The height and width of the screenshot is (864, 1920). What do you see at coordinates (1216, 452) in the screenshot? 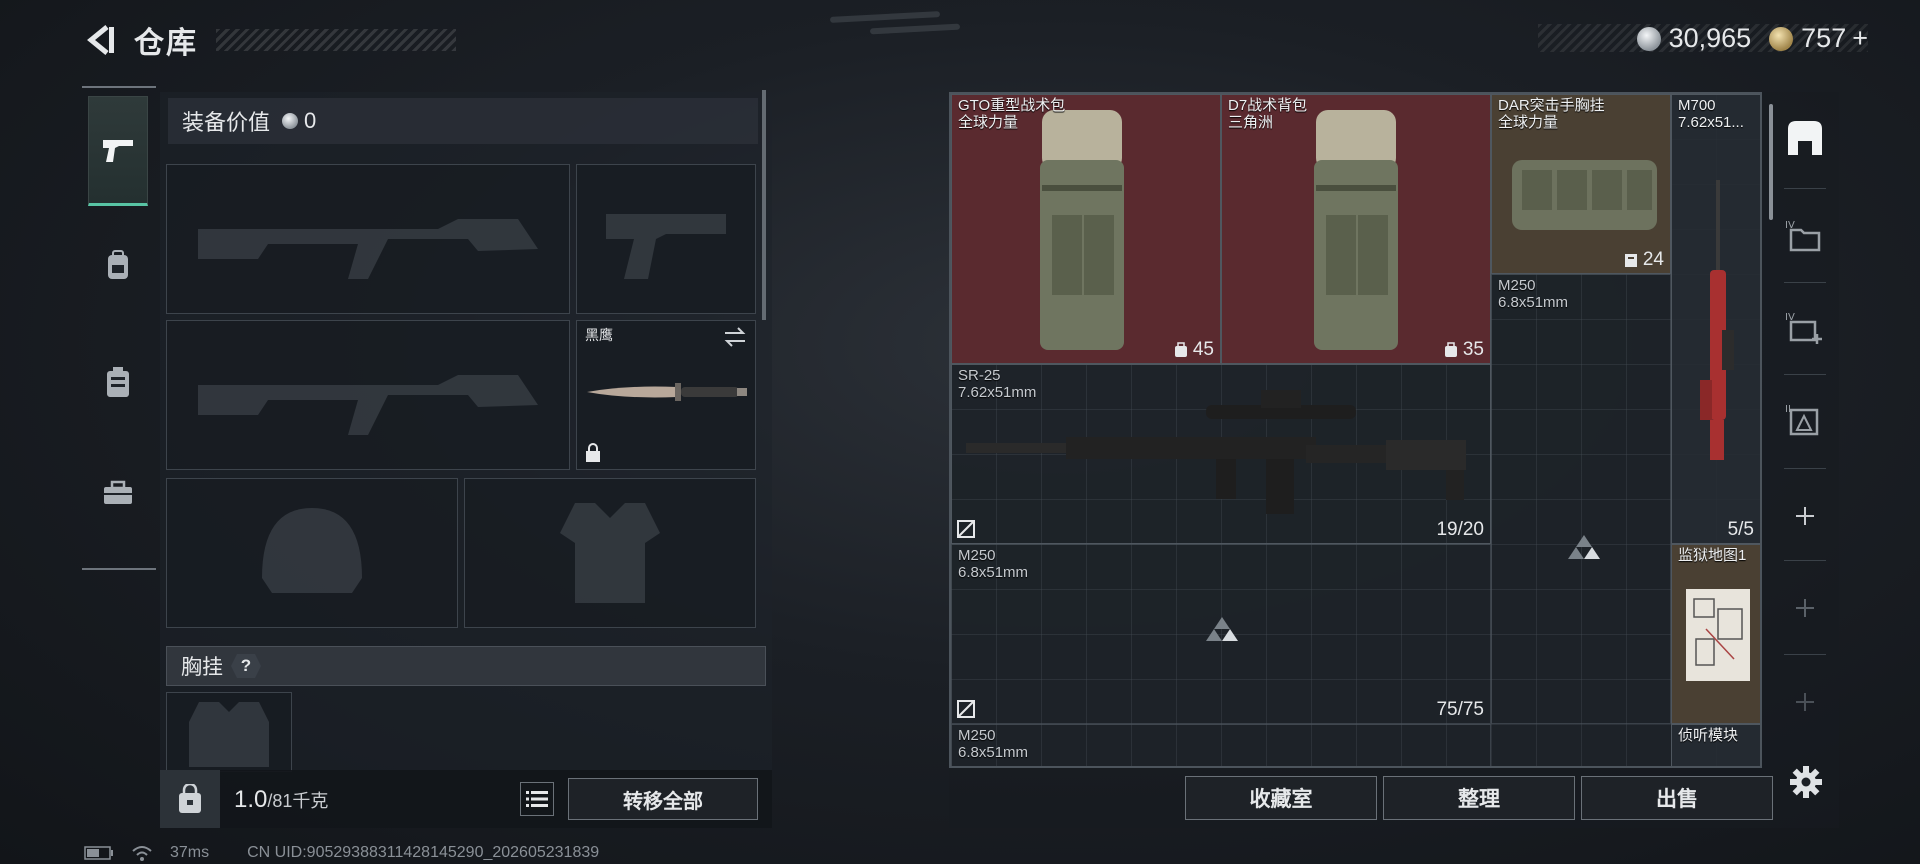
I see `sr25-rifle-image` at bounding box center [1216, 452].